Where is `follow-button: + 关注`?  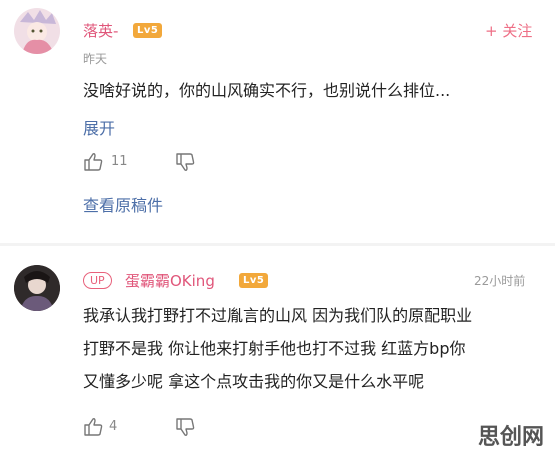 follow-button: + 关注 is located at coordinates (508, 30).